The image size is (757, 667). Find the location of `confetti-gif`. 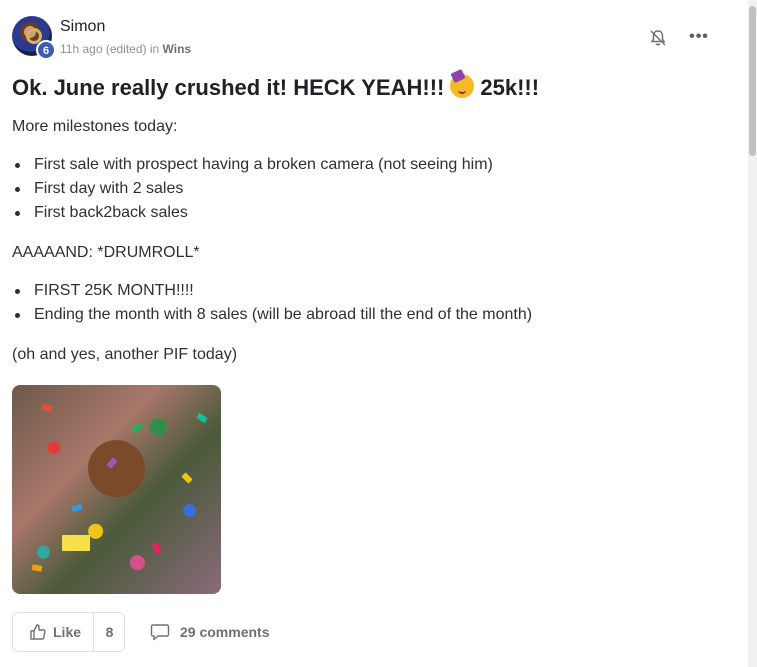

confetti-gif is located at coordinates (116, 489).